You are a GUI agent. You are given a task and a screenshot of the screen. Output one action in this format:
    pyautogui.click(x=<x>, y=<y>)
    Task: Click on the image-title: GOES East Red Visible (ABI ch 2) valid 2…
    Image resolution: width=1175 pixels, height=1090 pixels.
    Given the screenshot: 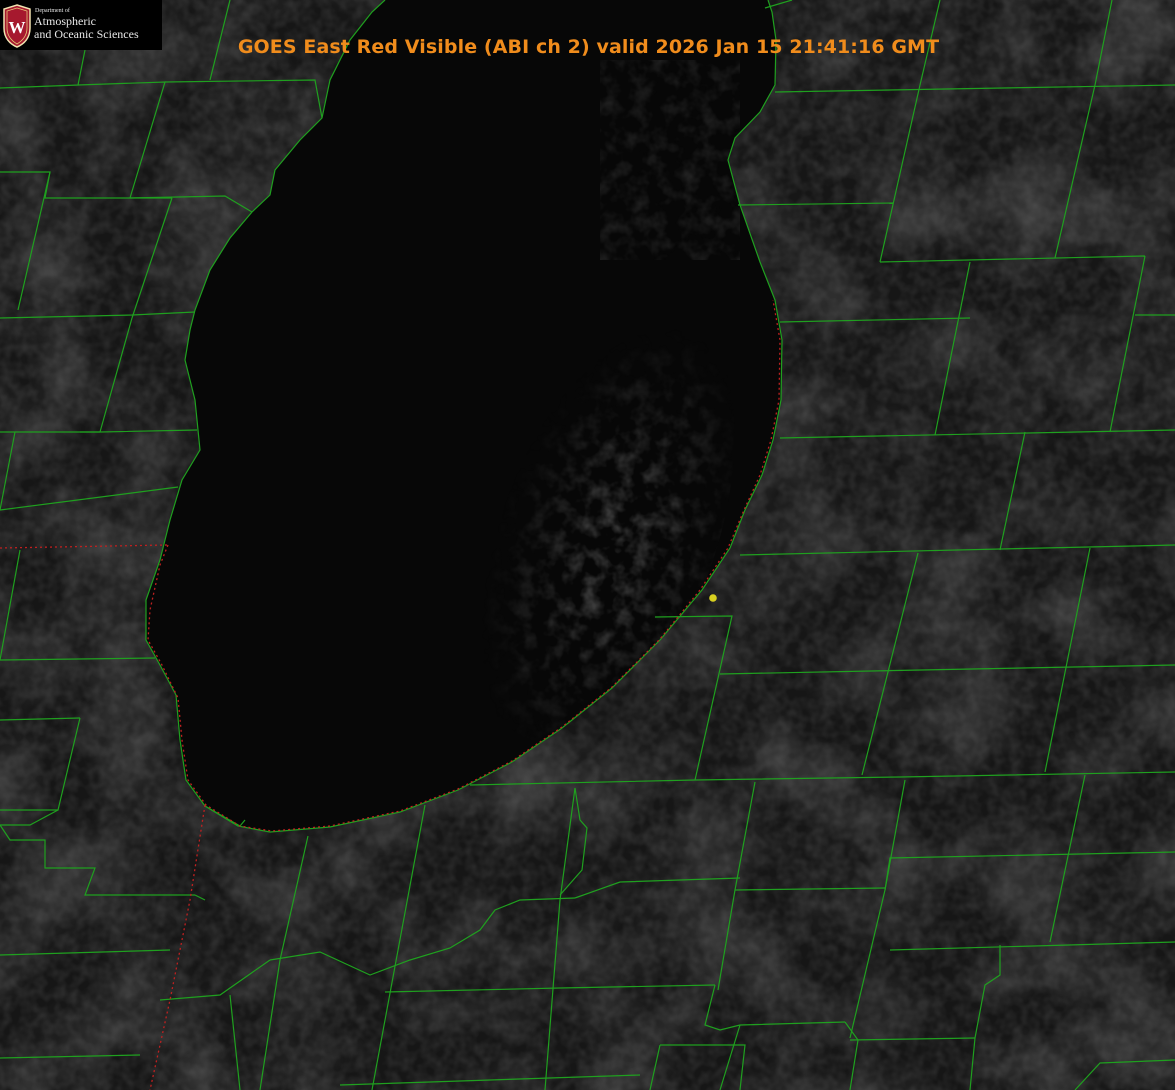 What is the action you would take?
    pyautogui.click(x=588, y=47)
    